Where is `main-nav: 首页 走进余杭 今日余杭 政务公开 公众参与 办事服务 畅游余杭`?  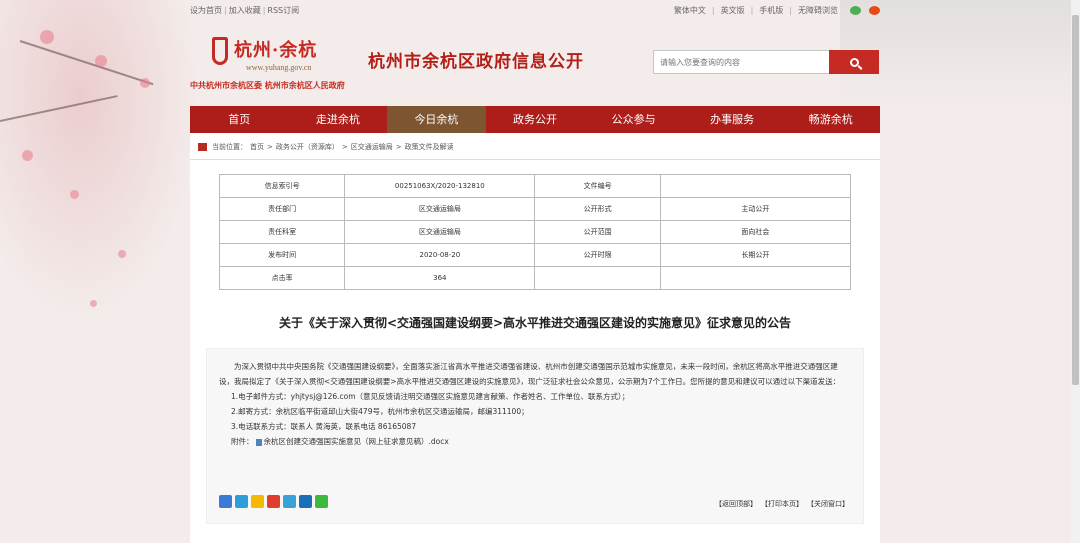
main-nav: 首页 走进余杭 今日余杭 政务公开 公众参与 办事服务 畅游余杭 is located at coordinates (535, 119).